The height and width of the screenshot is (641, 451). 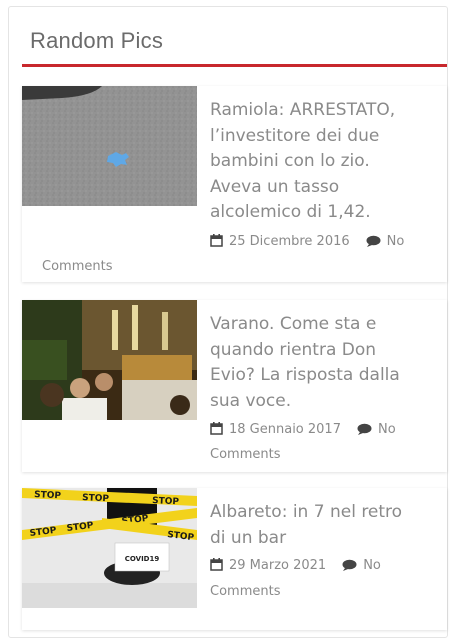 I want to click on post-comments-3a: No, so click(x=372, y=565).